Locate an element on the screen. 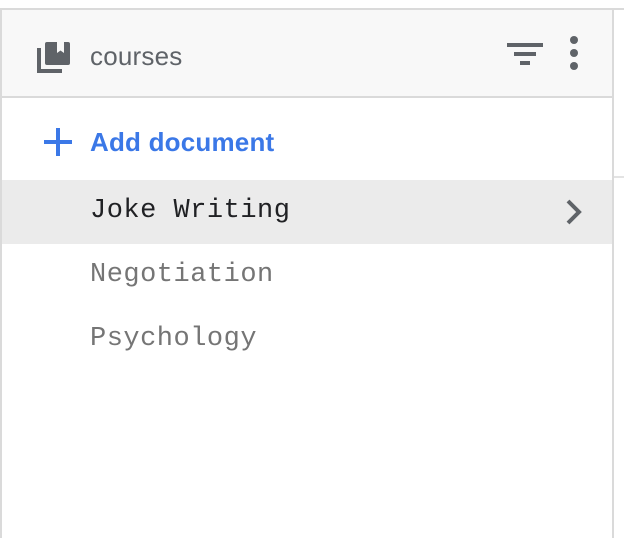 The image size is (624, 538). document-item-negotiation: Negotiation is located at coordinates (307, 276).